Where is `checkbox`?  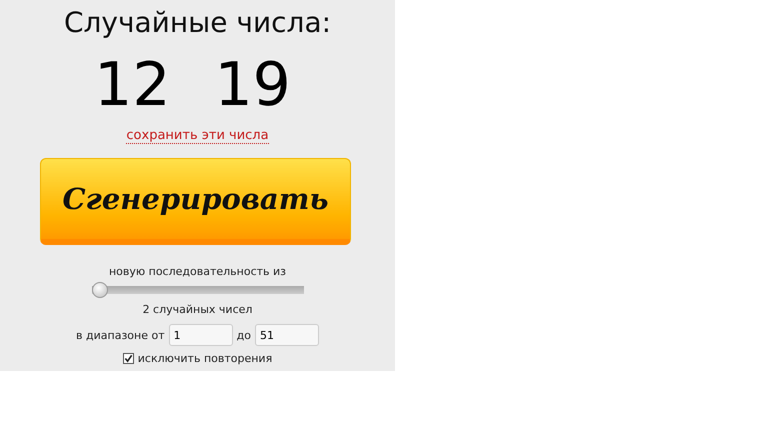 checkbox is located at coordinates (128, 358).